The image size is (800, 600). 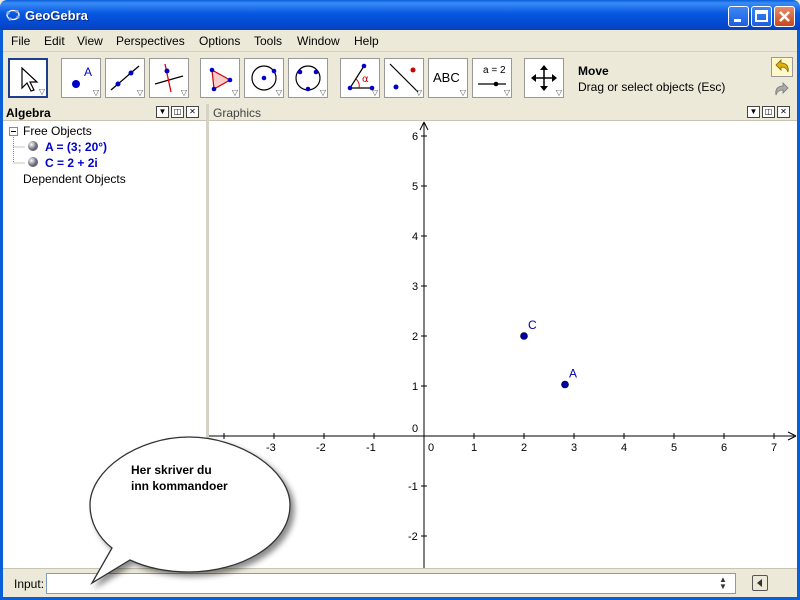 I want to click on text-tool-label: ABC, so click(x=446, y=77).